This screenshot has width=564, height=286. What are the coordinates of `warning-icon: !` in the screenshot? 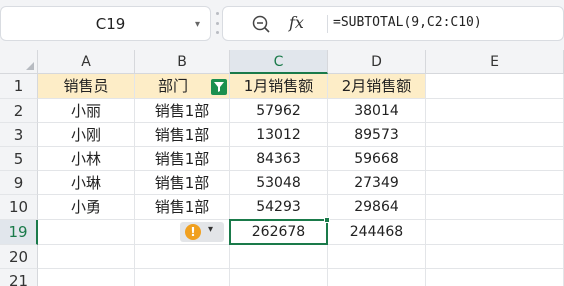 It's located at (193, 232).